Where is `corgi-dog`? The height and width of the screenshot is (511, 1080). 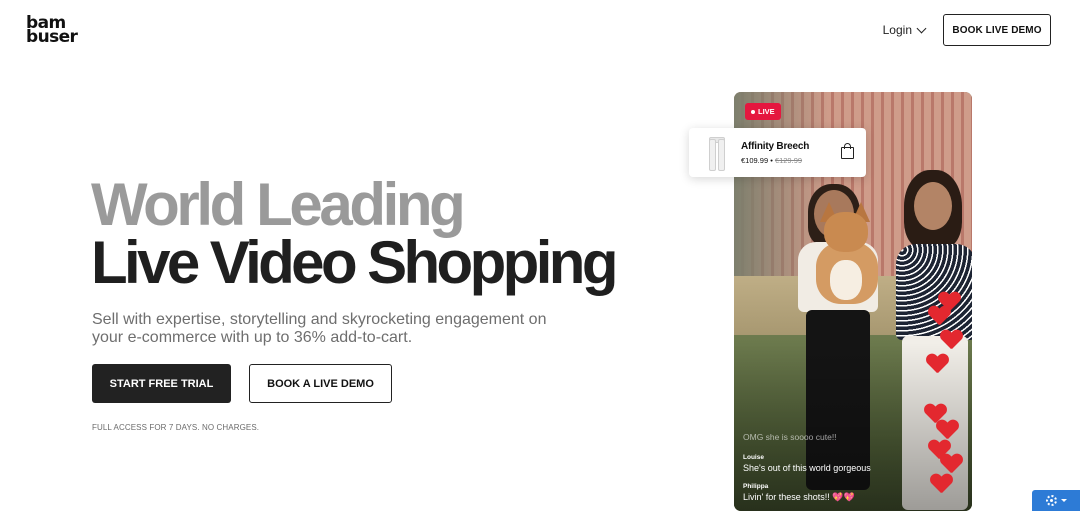
corgi-dog is located at coordinates (846, 262).